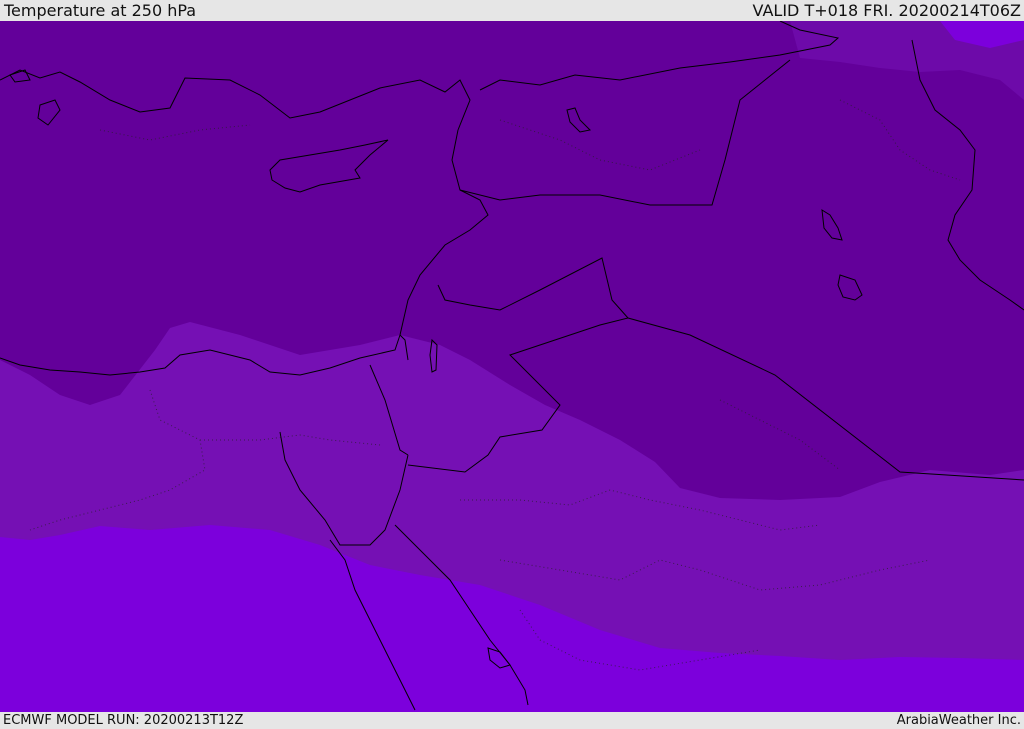 The height and width of the screenshot is (729, 1024). I want to click on credit: ArabiaWeather Inc., so click(958, 720).